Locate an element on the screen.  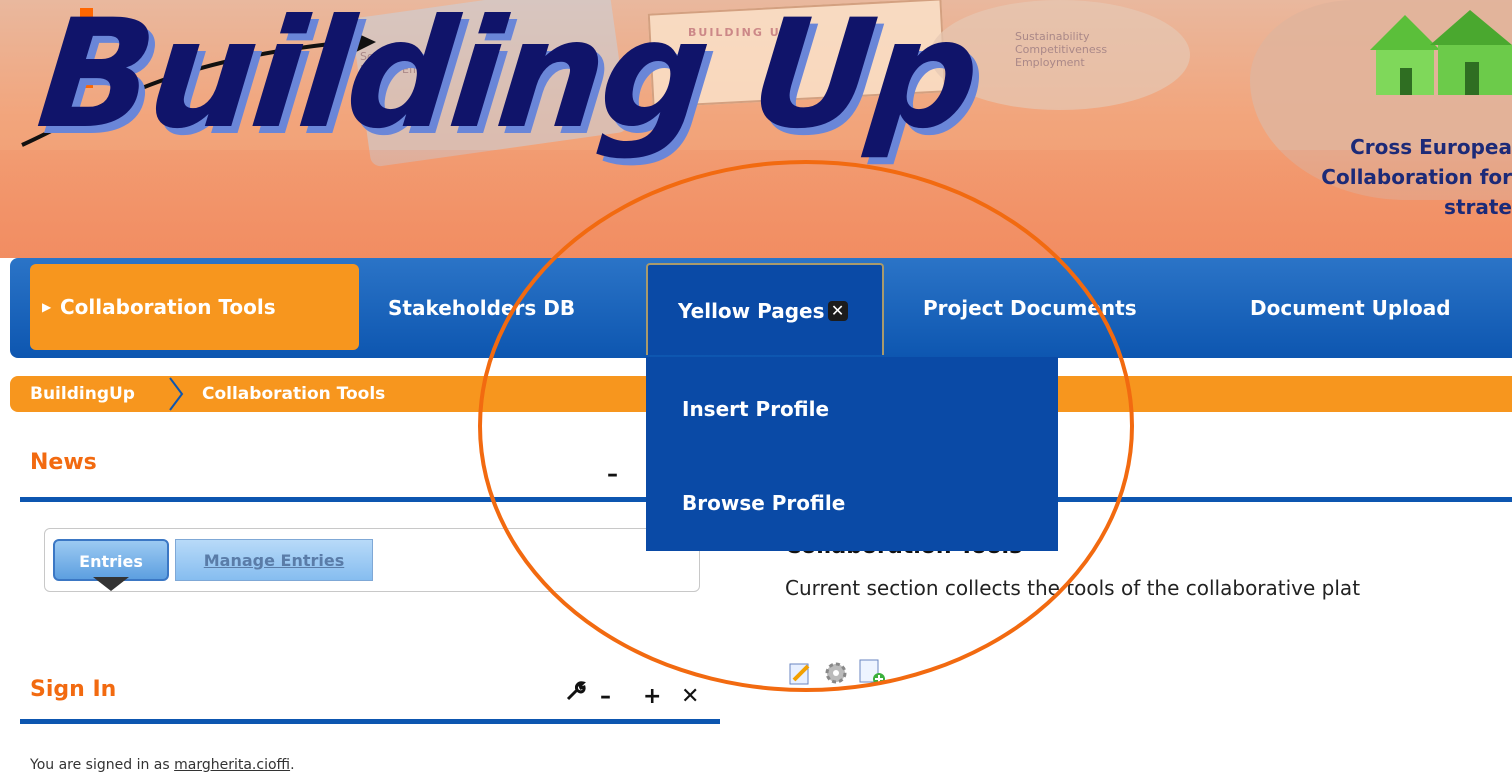
site-logo: Building Up is located at coordinates (507, 81).